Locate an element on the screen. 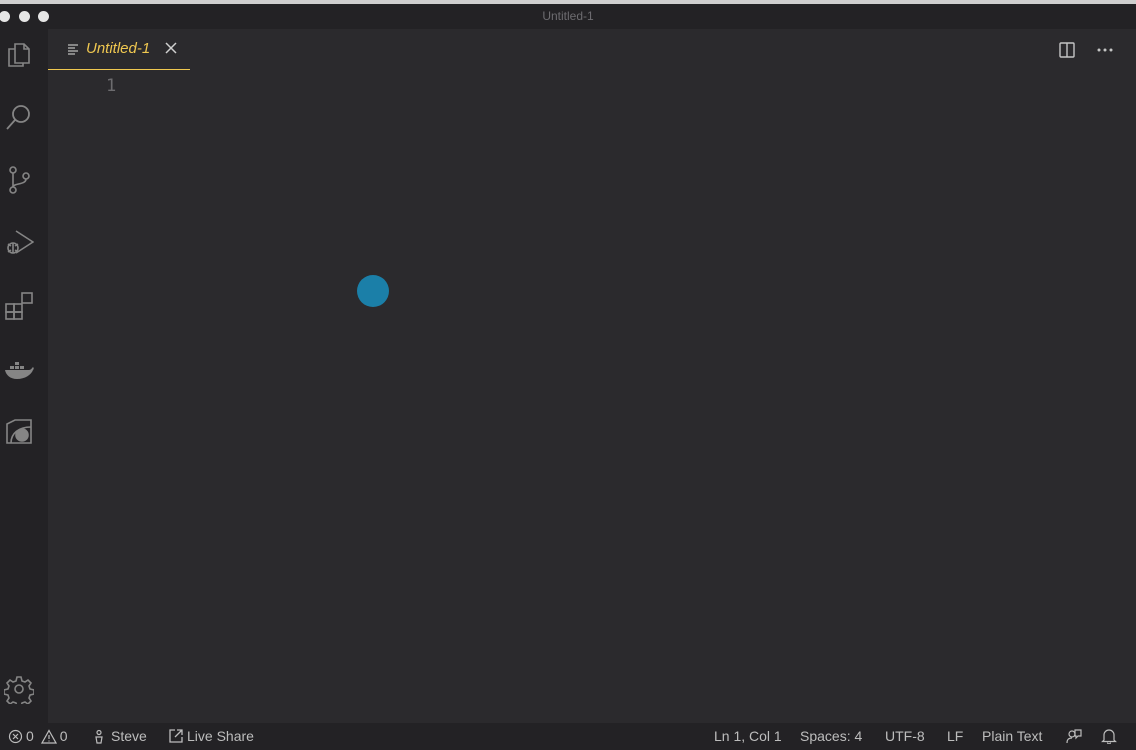  eol-setting: LF is located at coordinates (955, 736).